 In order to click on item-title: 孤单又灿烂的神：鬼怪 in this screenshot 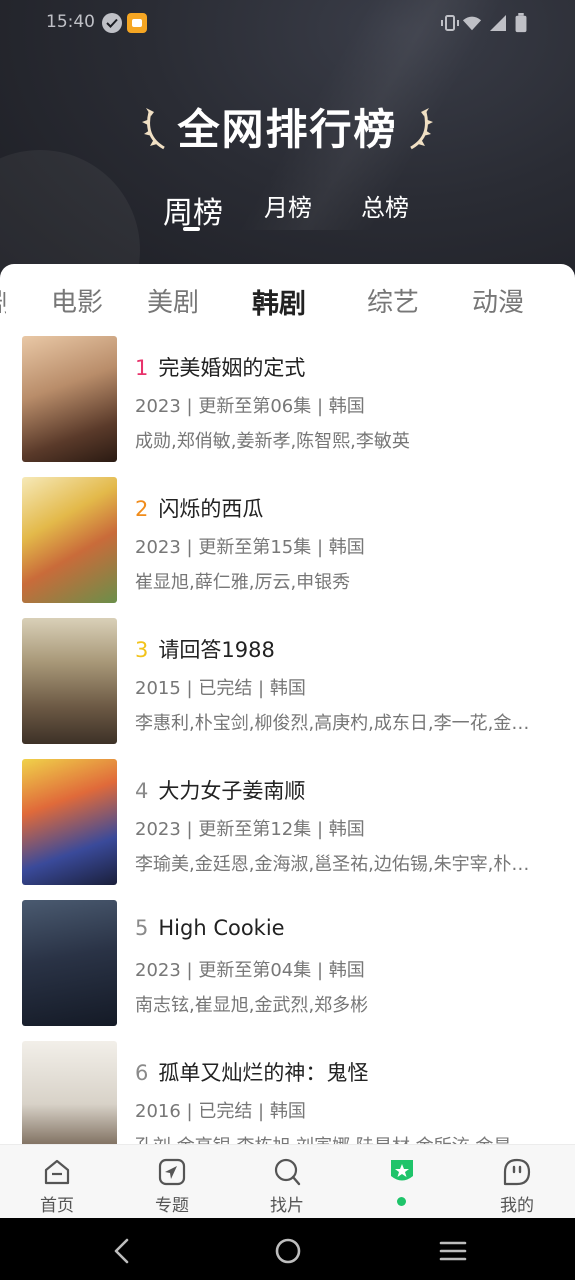, I will do `click(263, 1073)`.